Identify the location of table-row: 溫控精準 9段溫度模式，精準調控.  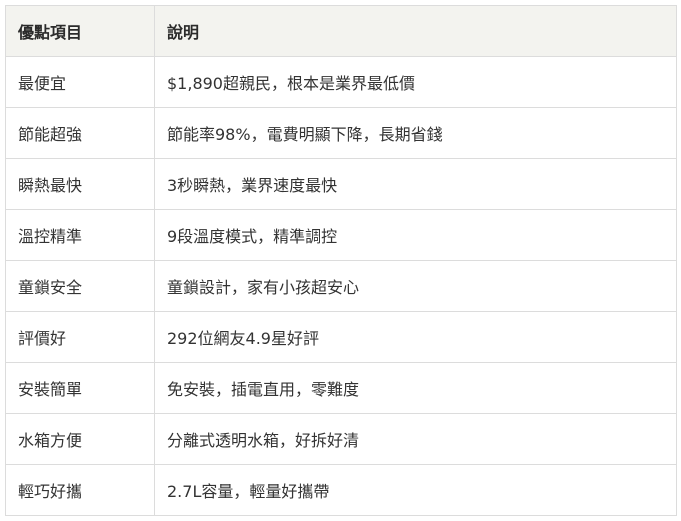
(341, 235).